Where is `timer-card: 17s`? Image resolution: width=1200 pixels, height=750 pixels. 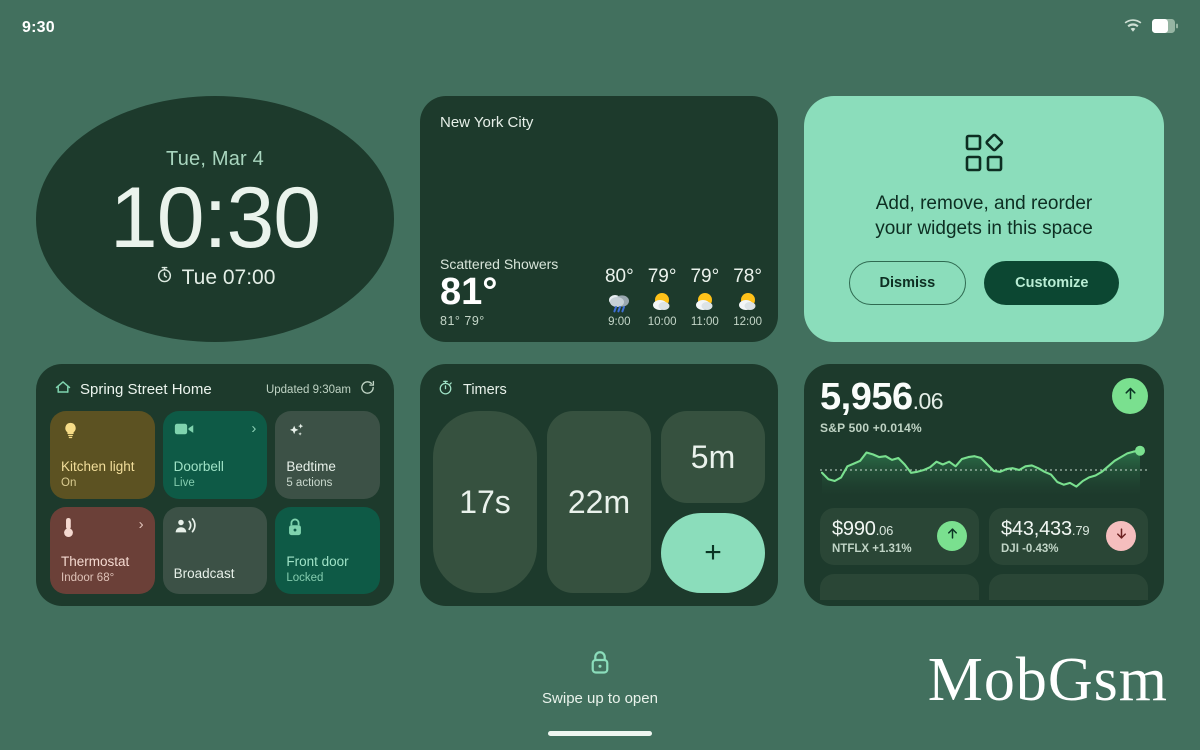
timer-card: 17s is located at coordinates (485, 502).